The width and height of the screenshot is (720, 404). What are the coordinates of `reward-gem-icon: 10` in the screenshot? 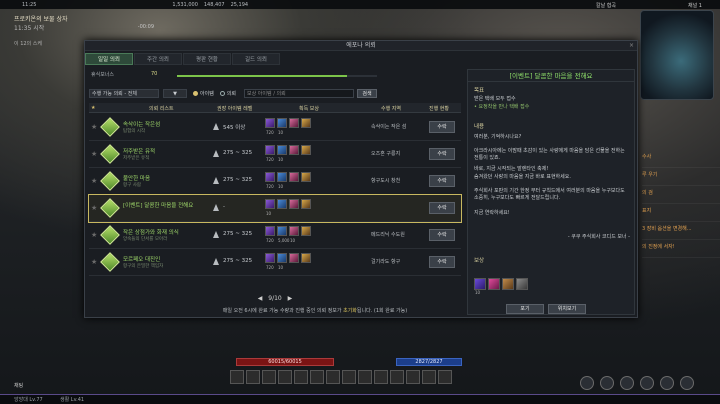 It's located at (480, 286).